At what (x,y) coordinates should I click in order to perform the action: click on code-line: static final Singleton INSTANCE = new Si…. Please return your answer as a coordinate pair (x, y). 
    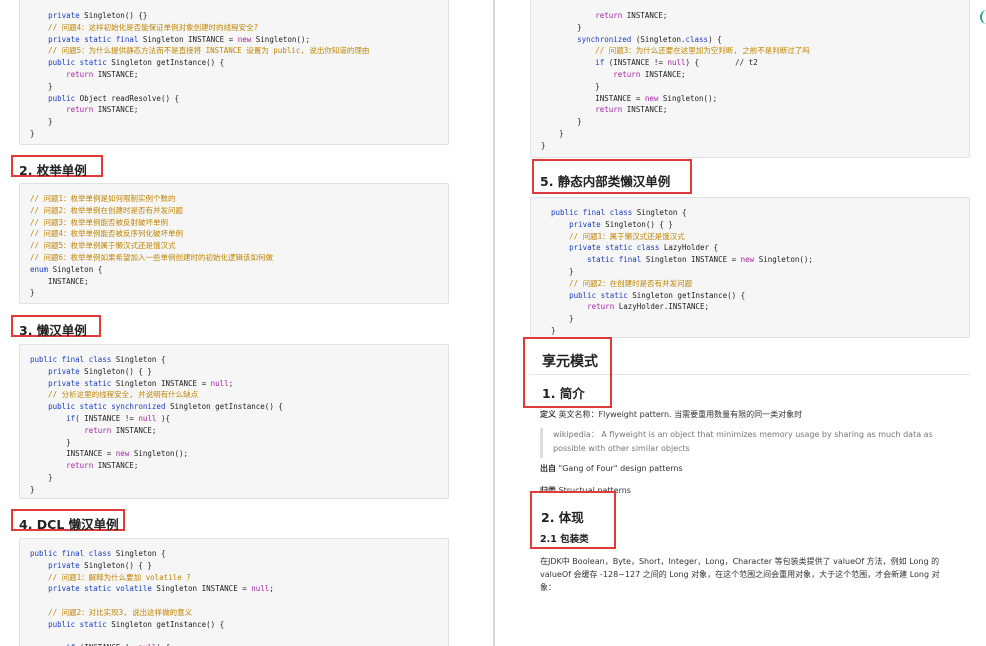
    Looking at the image, I should click on (700, 260).